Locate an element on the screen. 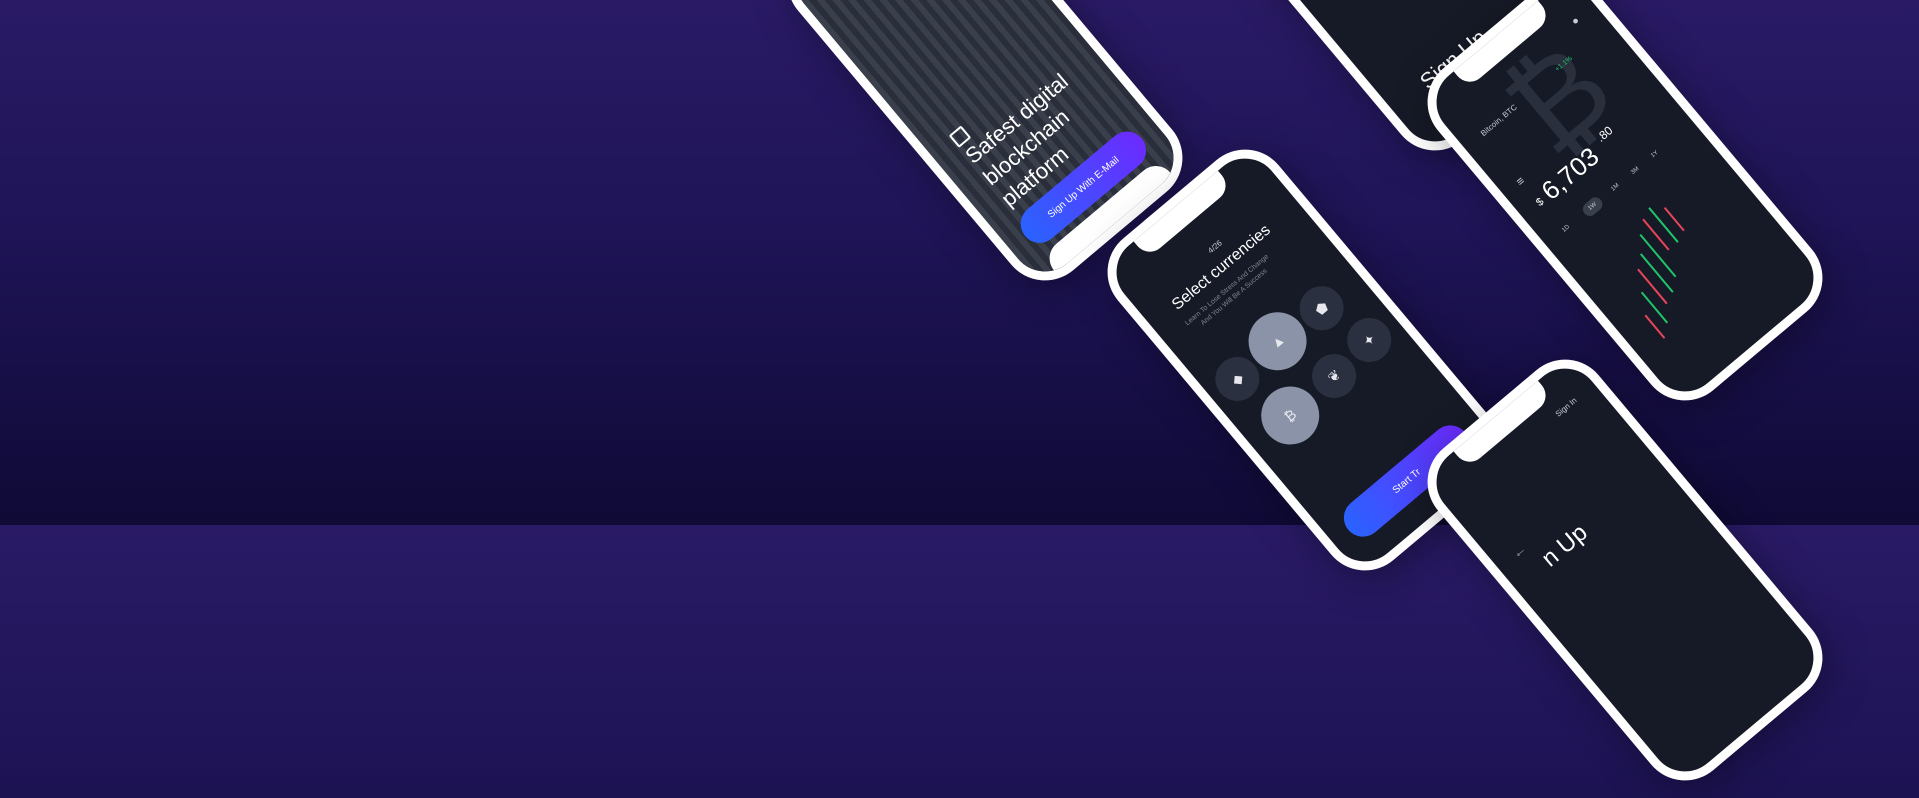  timeframe-1w: 1W is located at coordinates (1593, 206).